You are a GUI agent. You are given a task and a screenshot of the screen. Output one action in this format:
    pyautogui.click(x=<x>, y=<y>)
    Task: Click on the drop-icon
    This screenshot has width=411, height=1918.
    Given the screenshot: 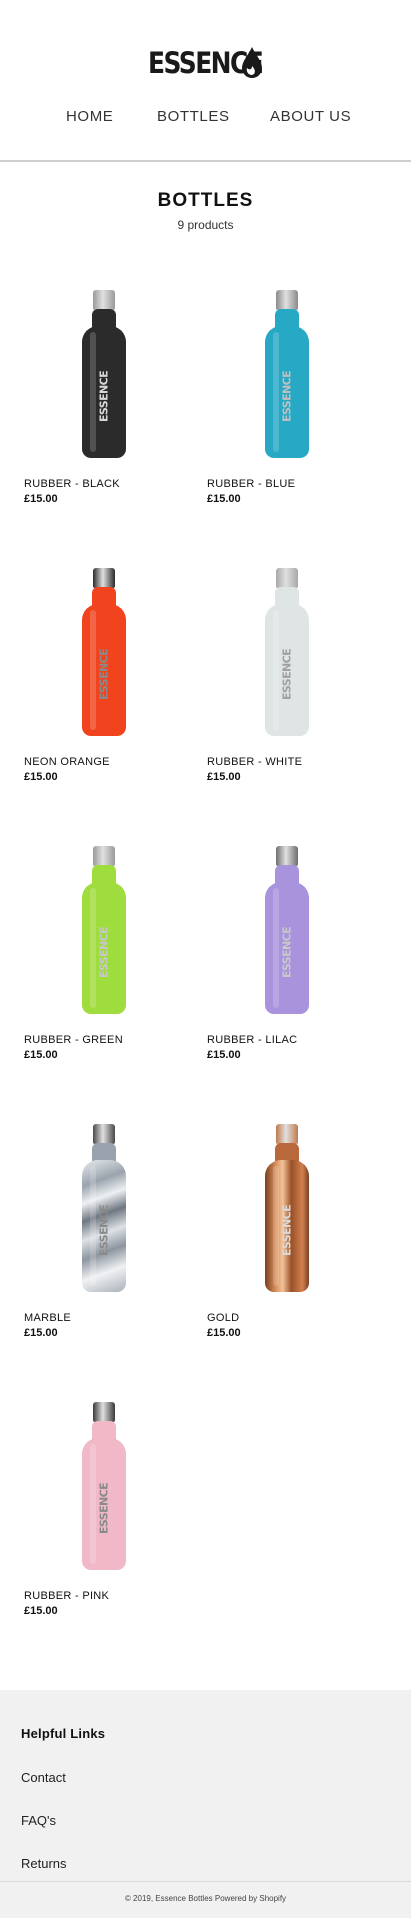 What is the action you would take?
    pyautogui.click(x=252, y=62)
    